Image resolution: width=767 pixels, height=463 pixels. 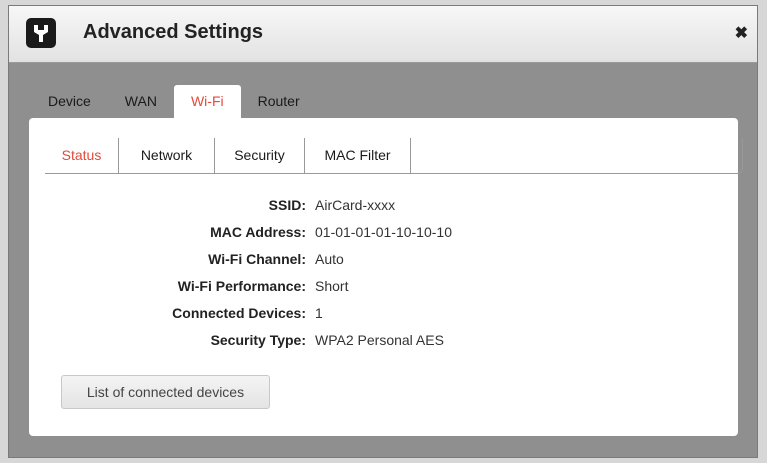 I want to click on dialog-title: Advanced Settings, so click(x=173, y=32).